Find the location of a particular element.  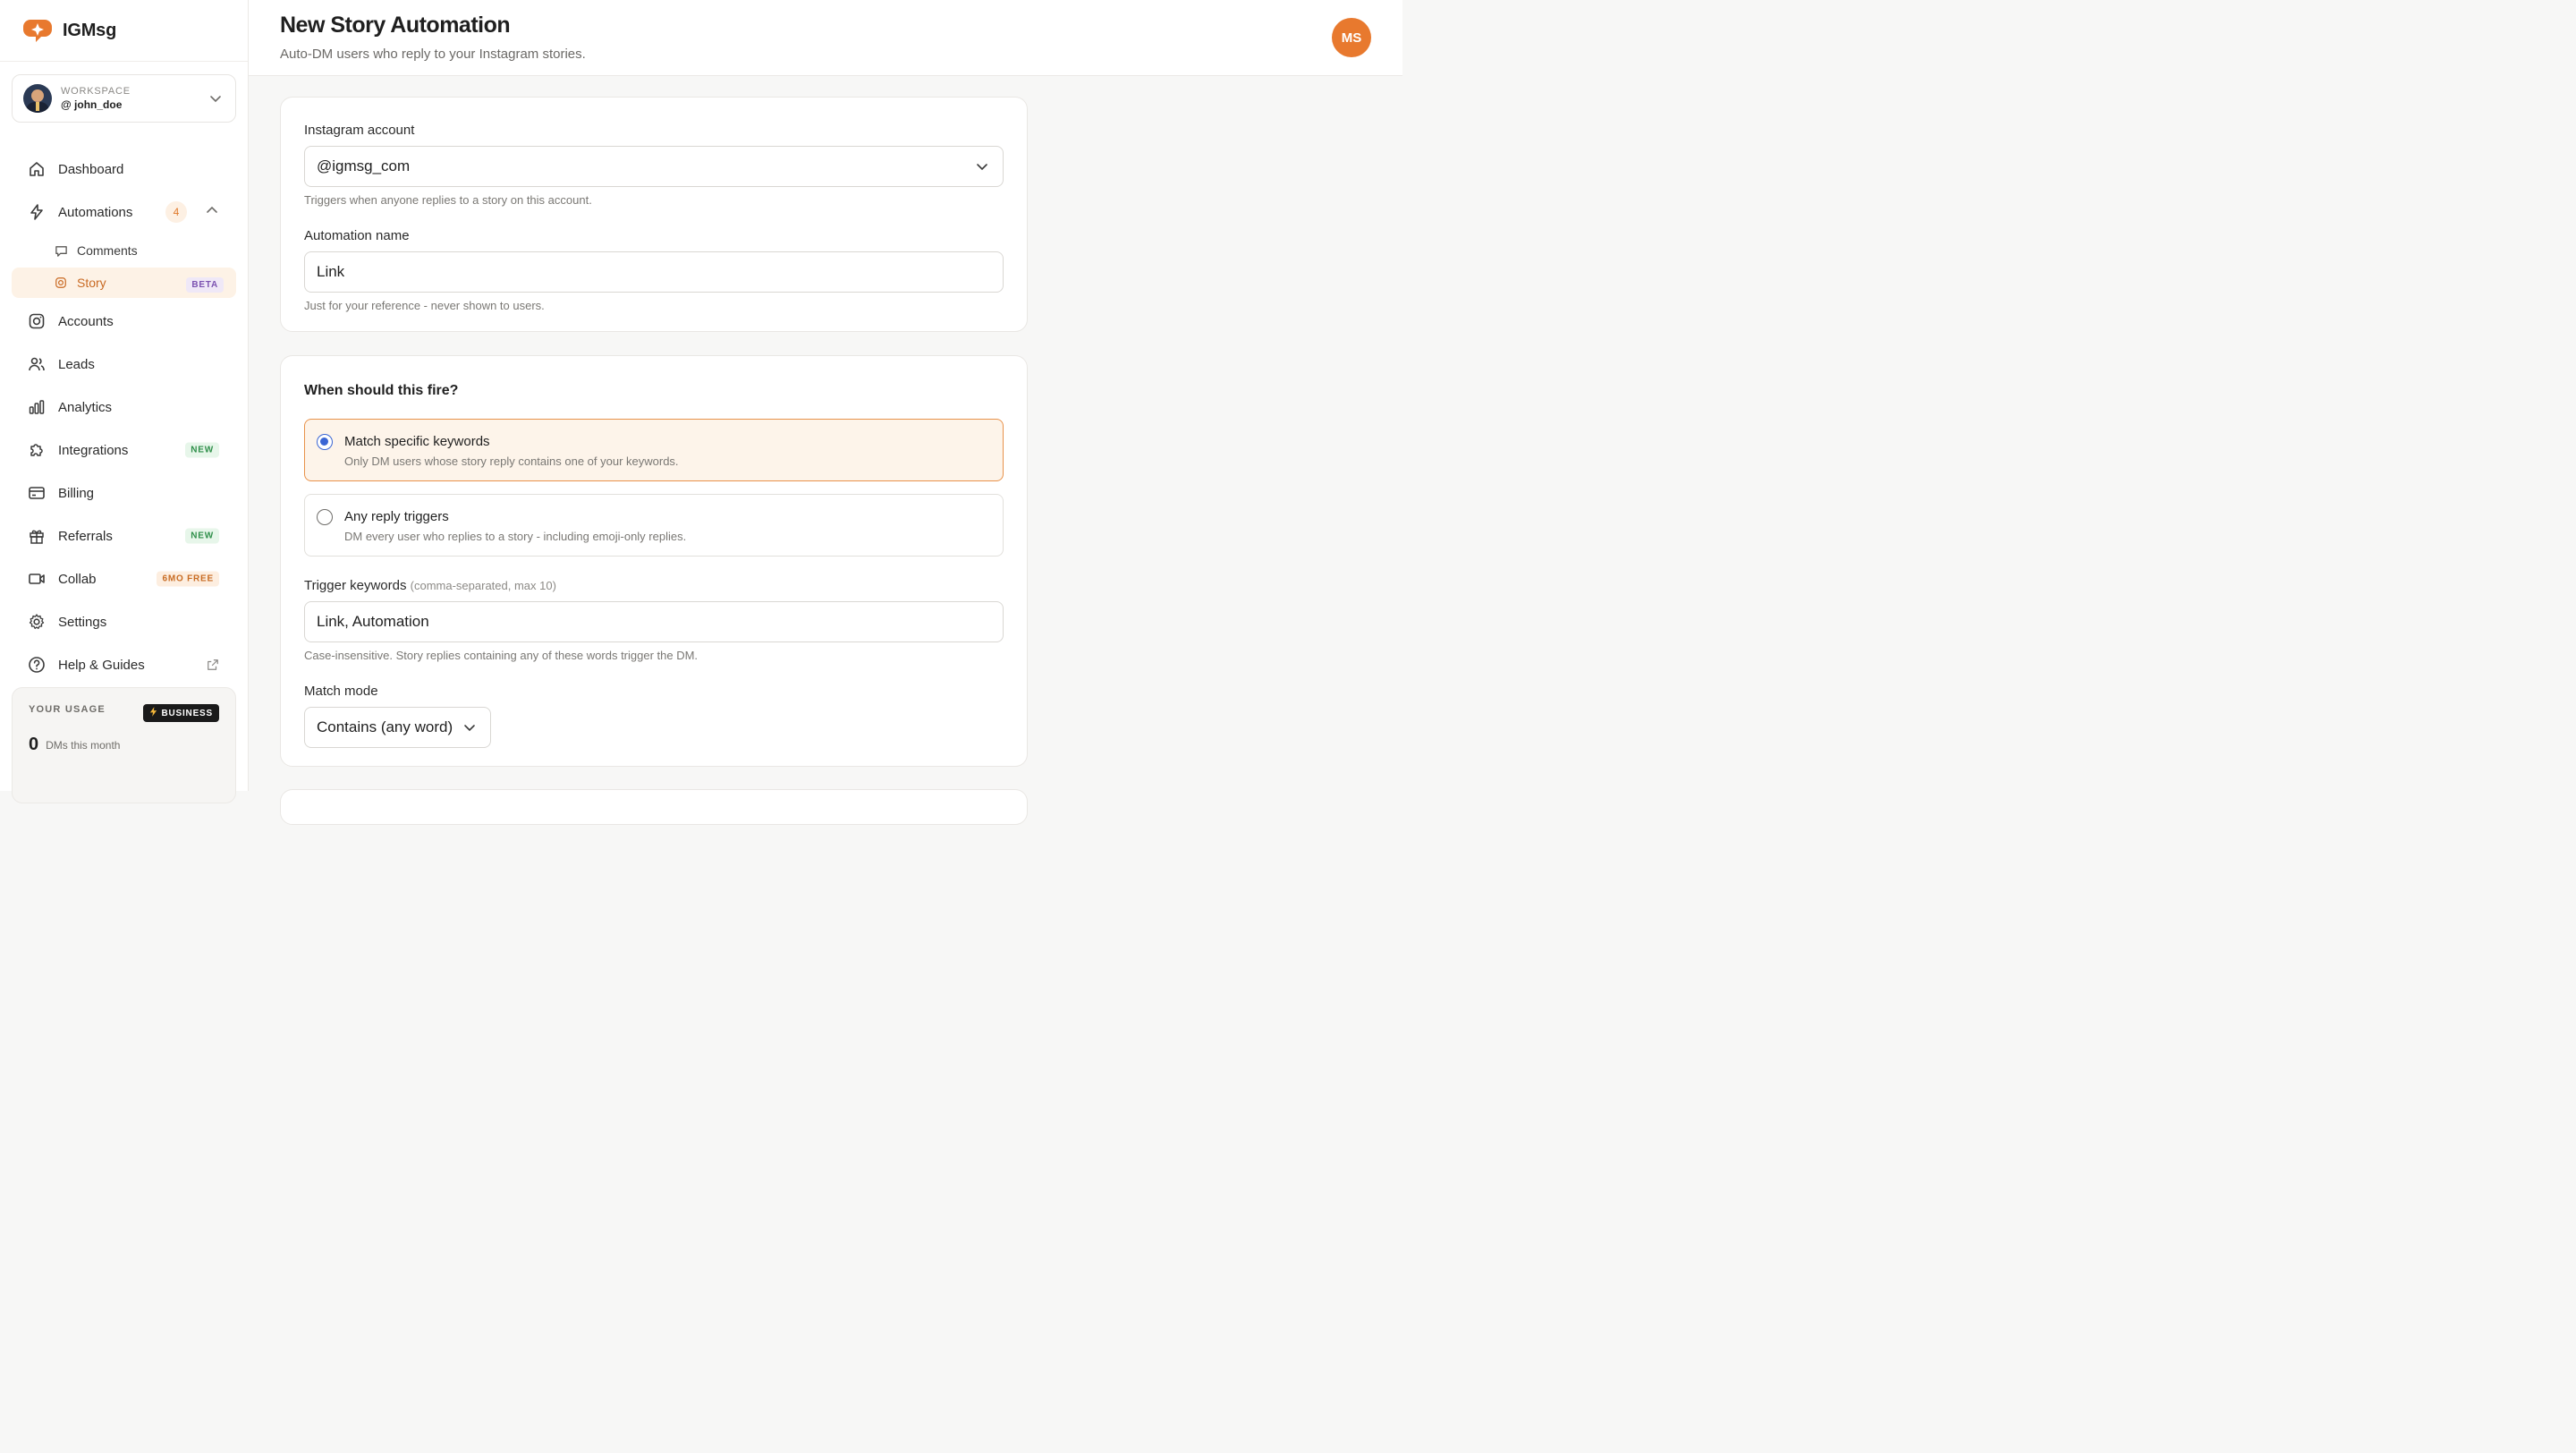

option-title: Any reply triggers is located at coordinates (396, 516).